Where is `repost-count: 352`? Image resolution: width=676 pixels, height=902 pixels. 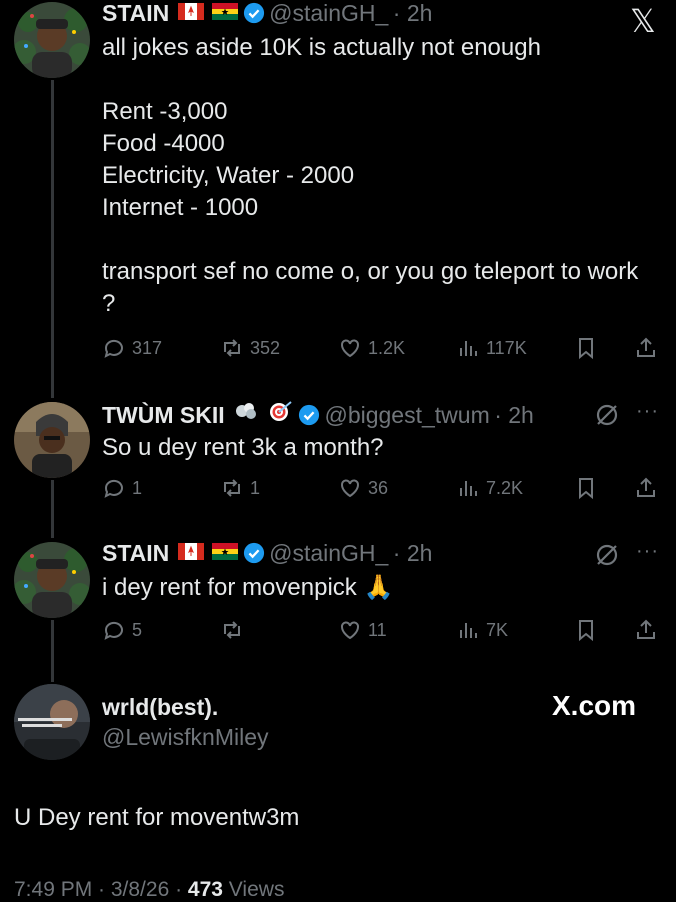
repost-count: 352 is located at coordinates (265, 347).